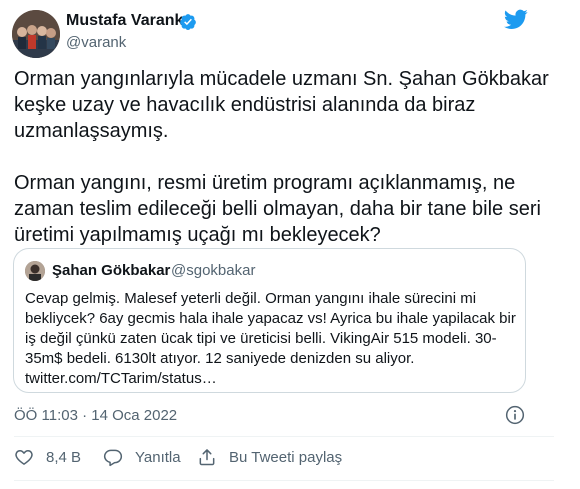 This screenshot has height=489, width=580. I want to click on author-name: Mustafa Varank, so click(124, 21).